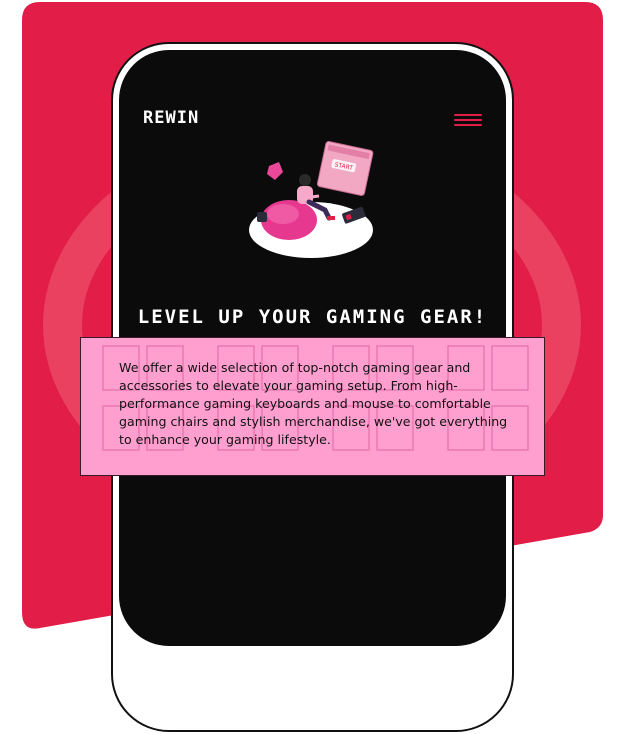 This screenshot has width=619, height=734. What do you see at coordinates (312, 317) in the screenshot?
I see `page-headline: LEVEL UP YOUR GAMING GEAR!` at bounding box center [312, 317].